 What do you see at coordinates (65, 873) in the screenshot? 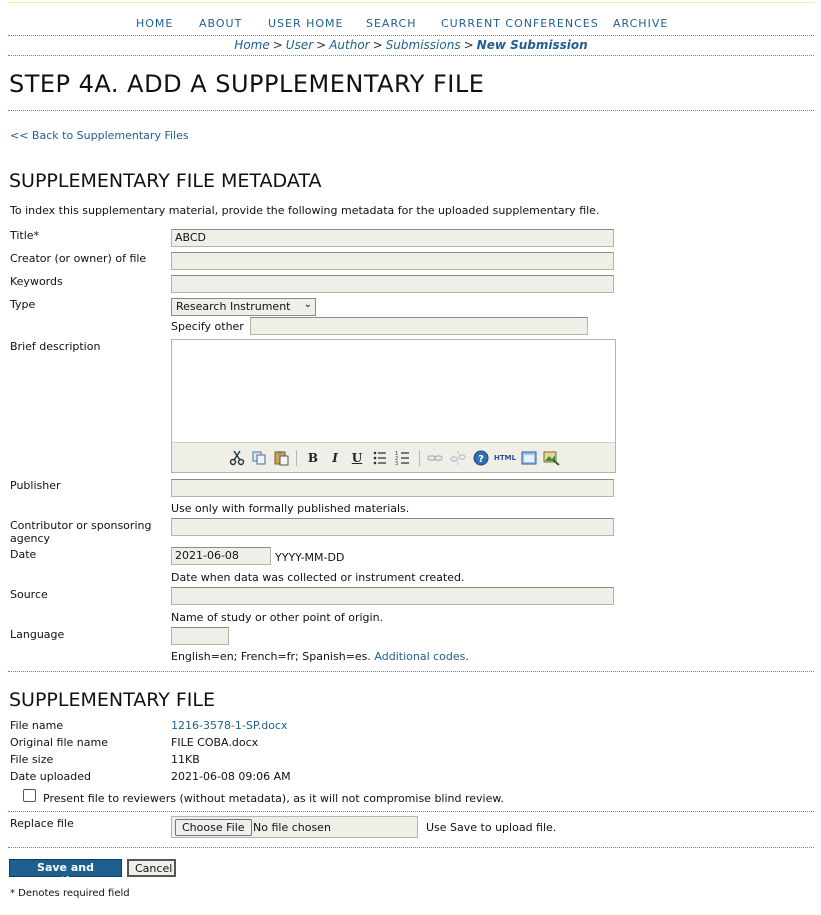
I see `save-and-continue-button: Save and continue` at bounding box center [65, 873].